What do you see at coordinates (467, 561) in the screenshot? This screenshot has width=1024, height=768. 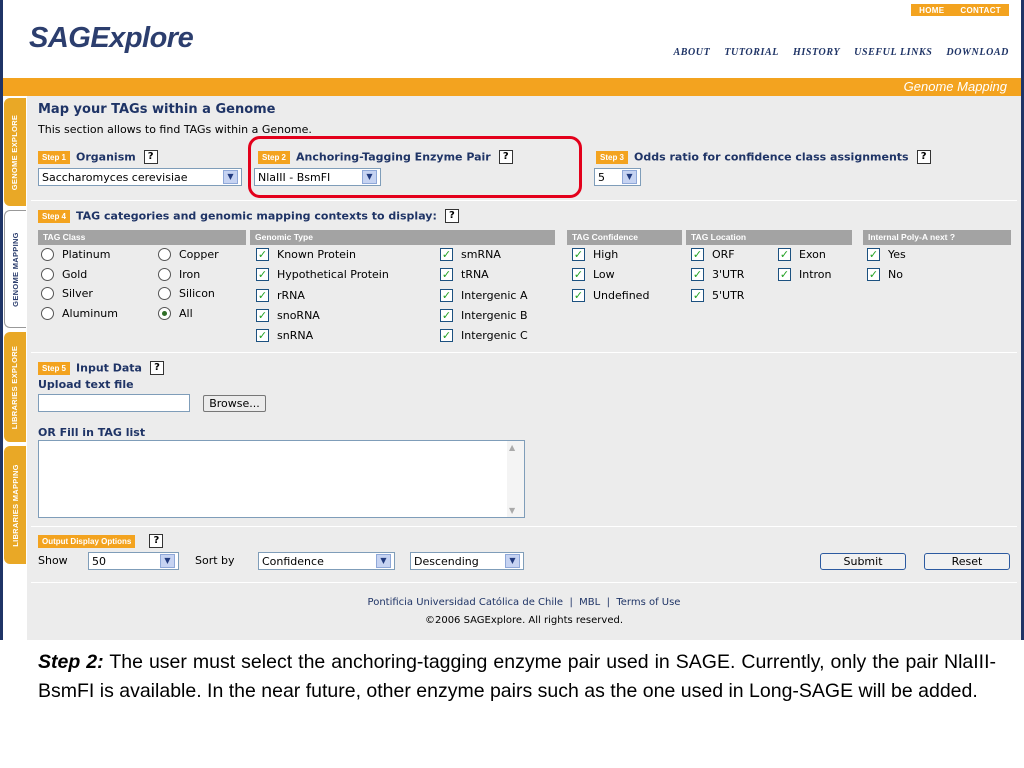 I see `sort-order-select: Descending ▼` at bounding box center [467, 561].